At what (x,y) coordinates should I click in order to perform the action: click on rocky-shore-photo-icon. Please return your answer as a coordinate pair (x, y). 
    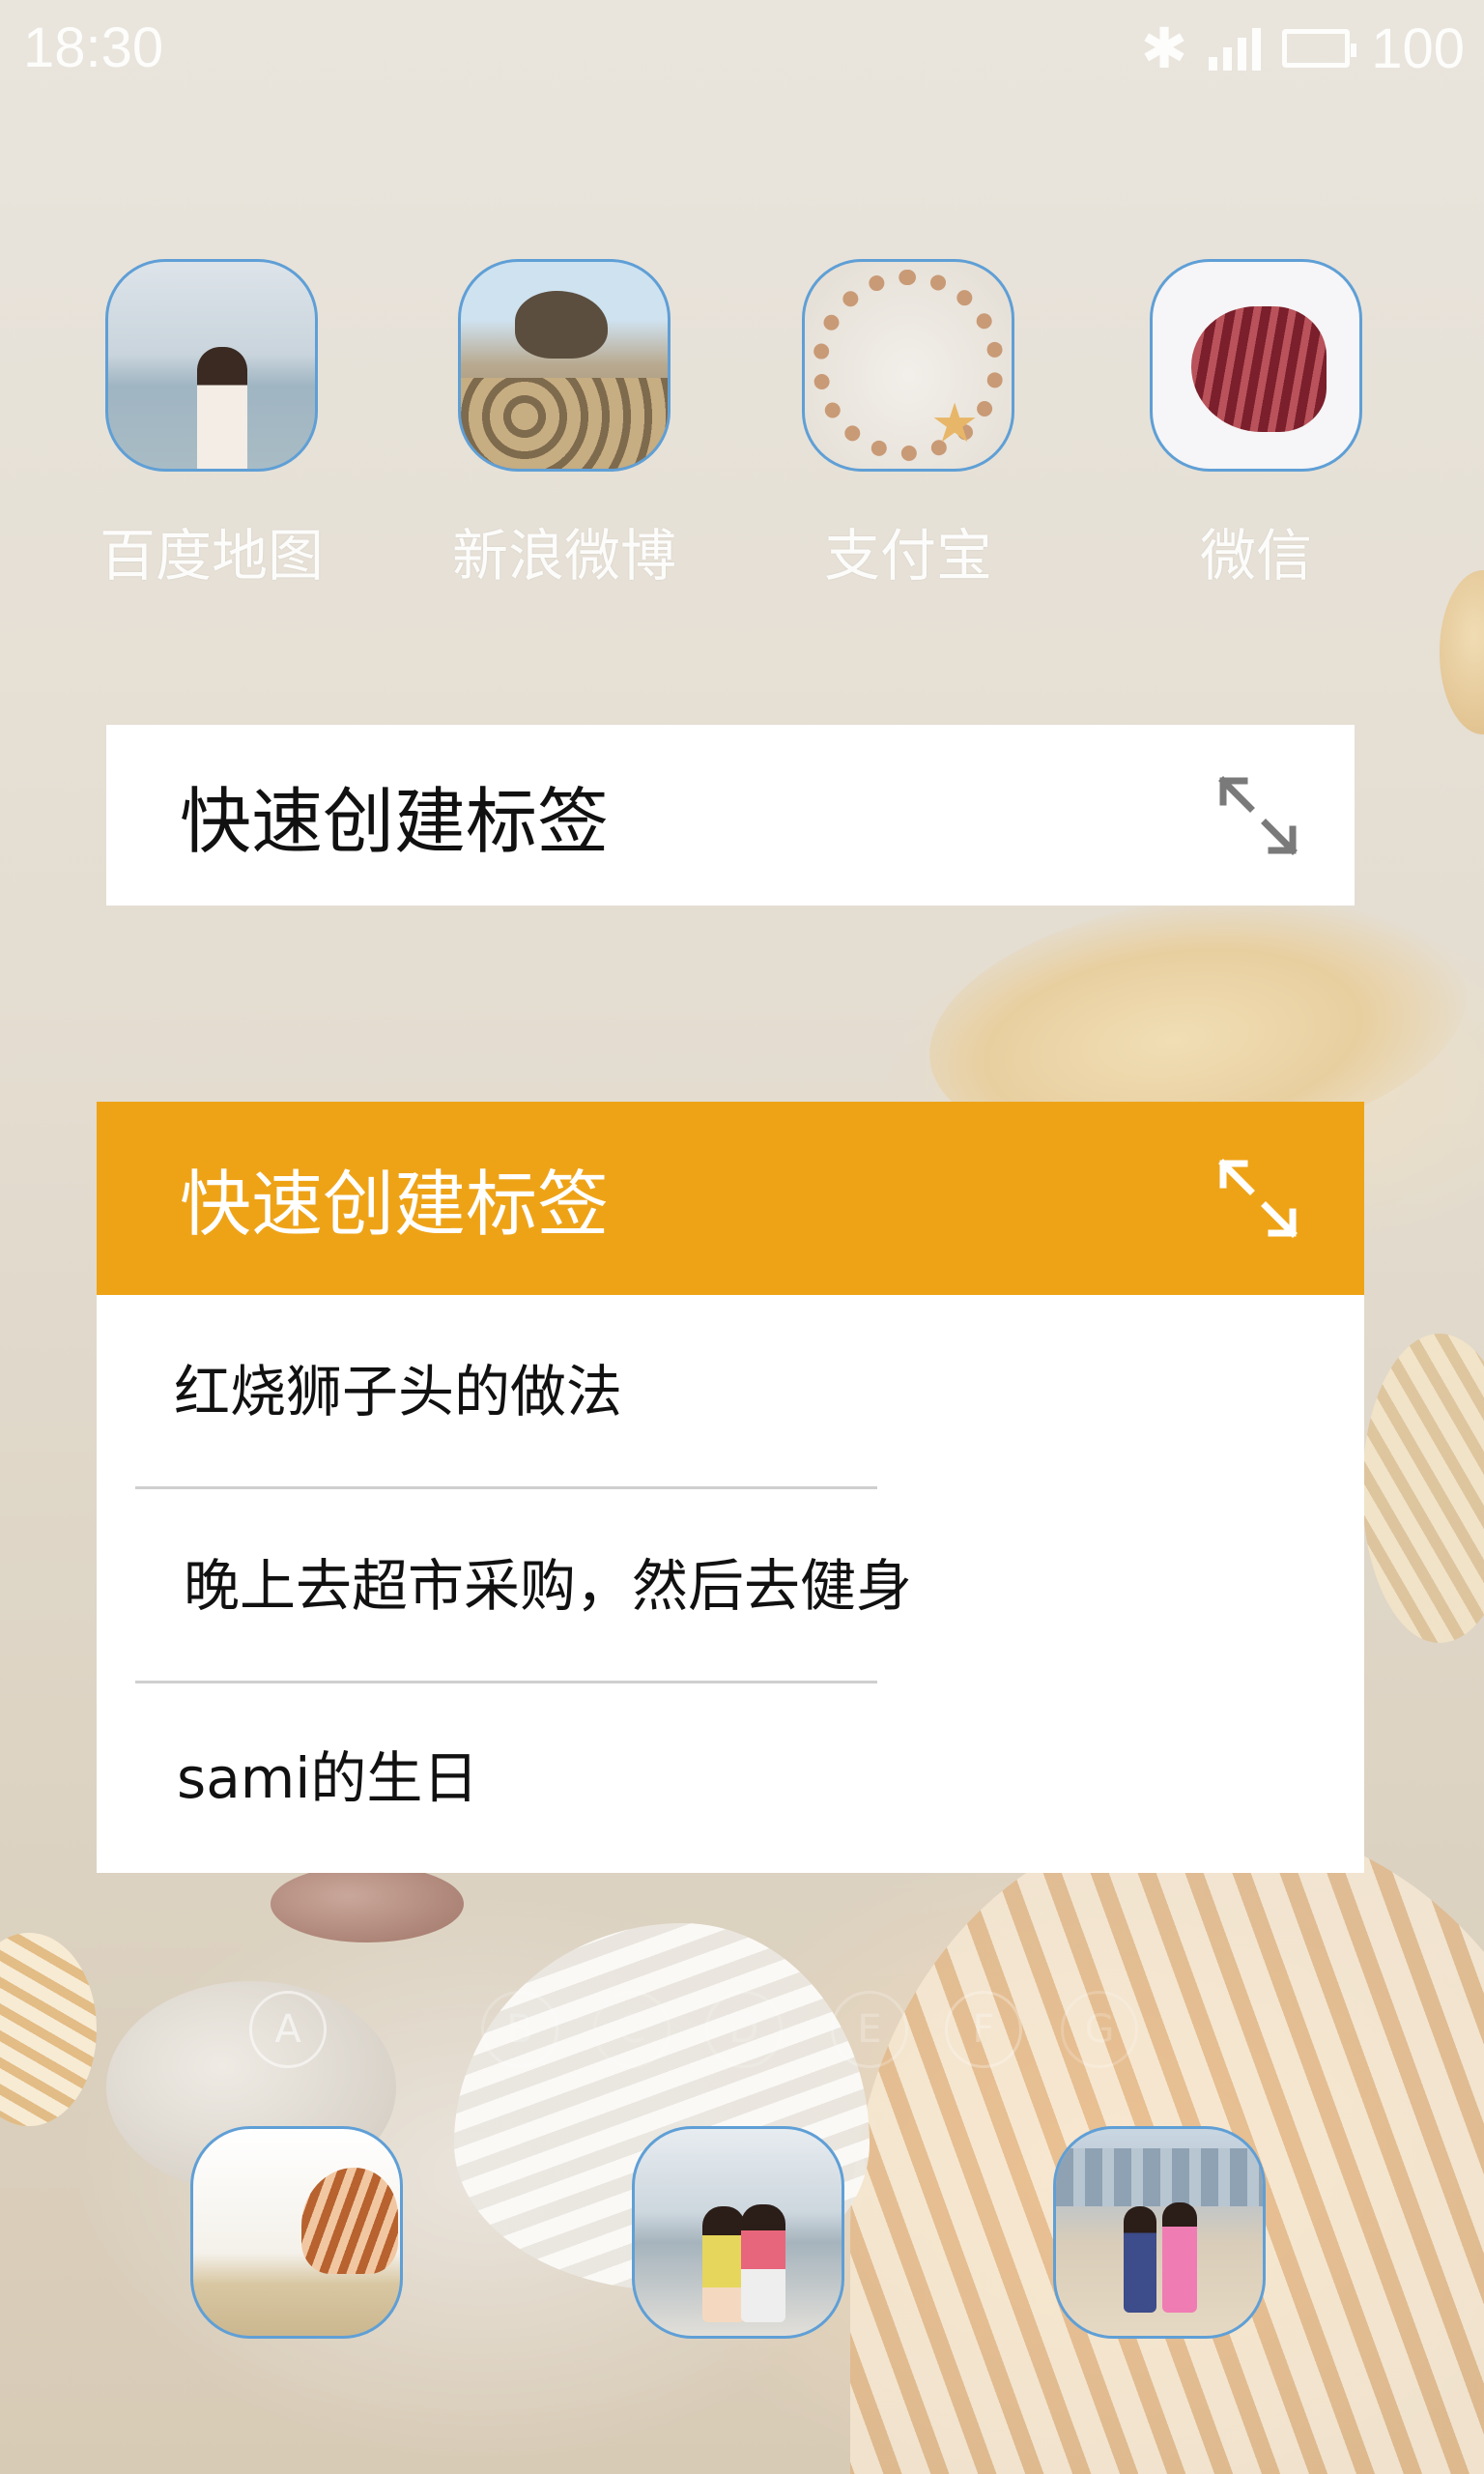
    Looking at the image, I should click on (564, 365).